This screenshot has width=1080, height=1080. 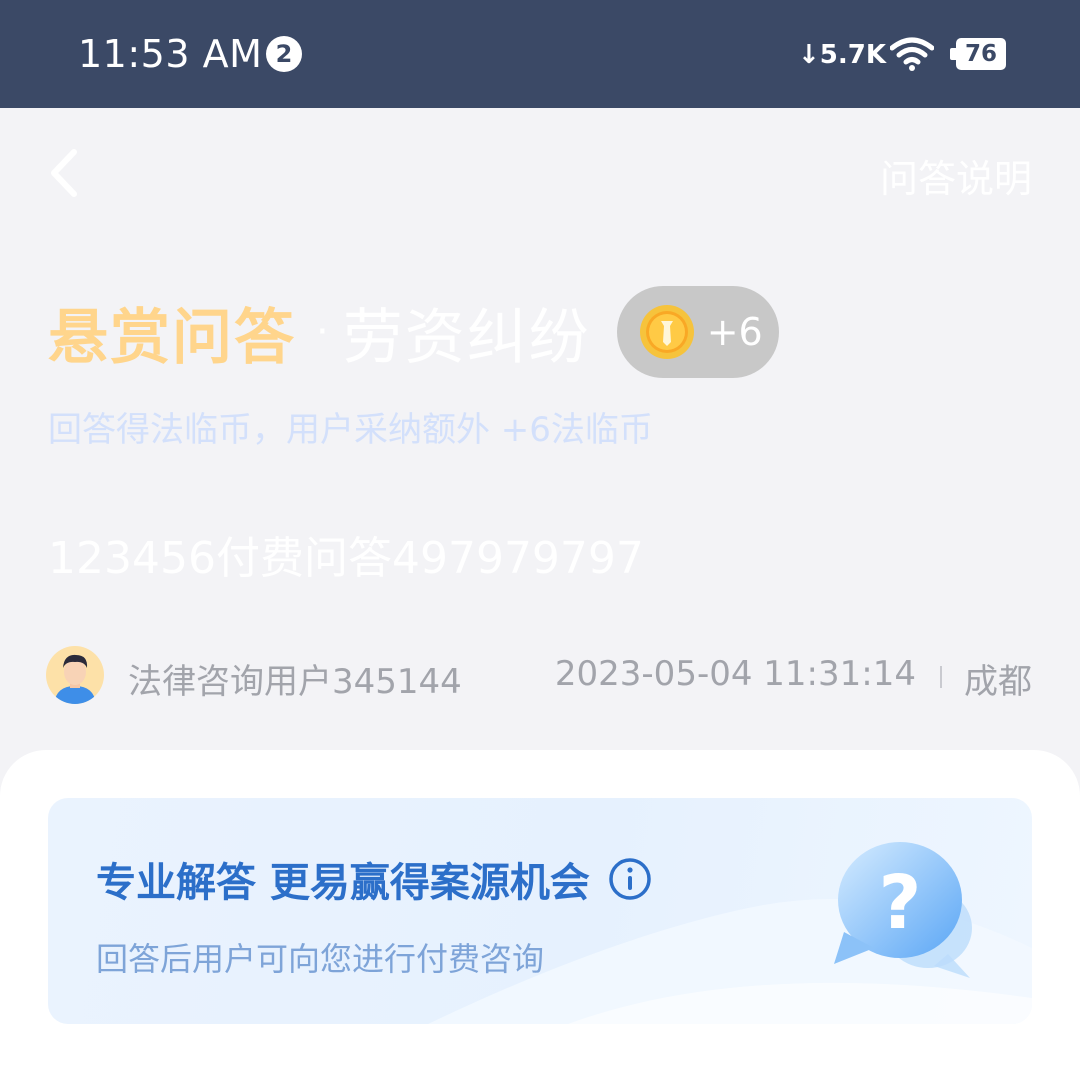 What do you see at coordinates (320, 959) in the screenshot?
I see `promo-subtitle: 回答后用户可向您进行付费咨询` at bounding box center [320, 959].